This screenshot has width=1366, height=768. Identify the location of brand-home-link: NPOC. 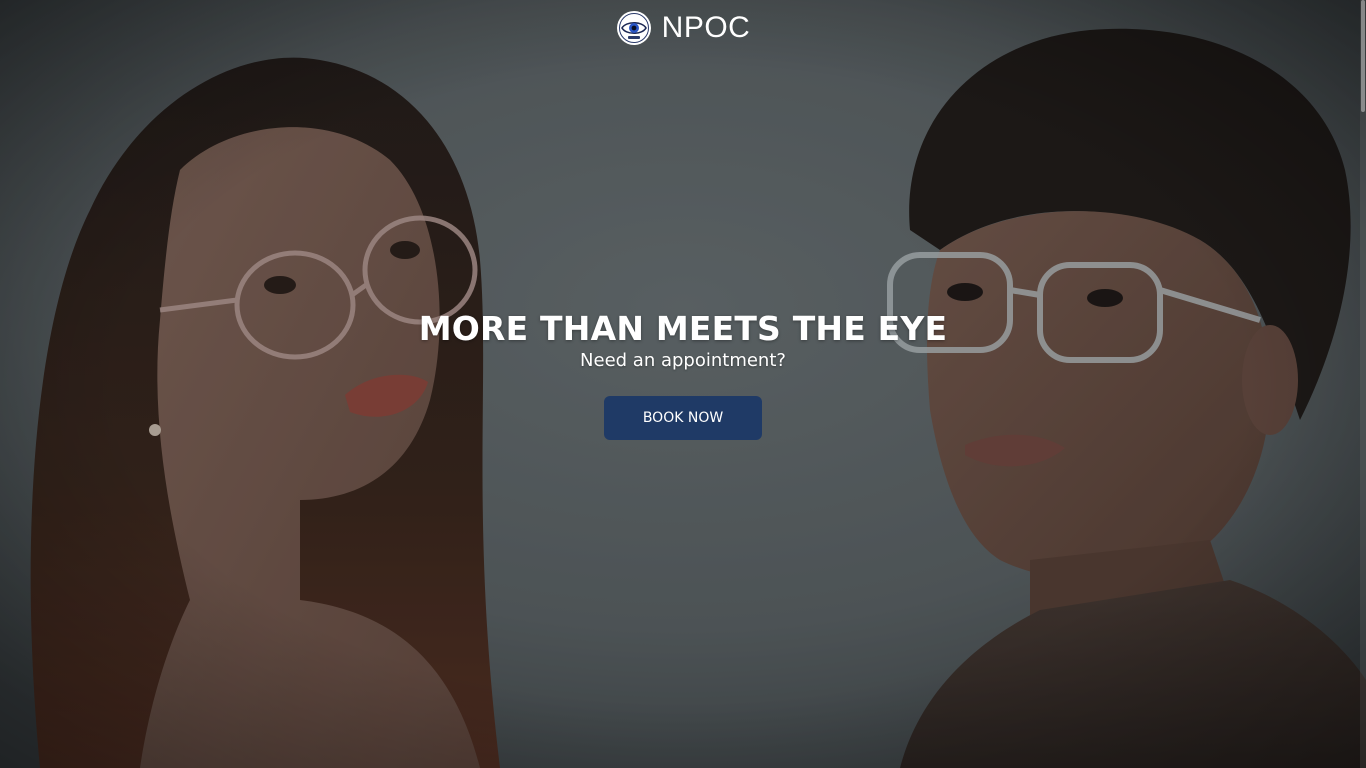
(683, 28).